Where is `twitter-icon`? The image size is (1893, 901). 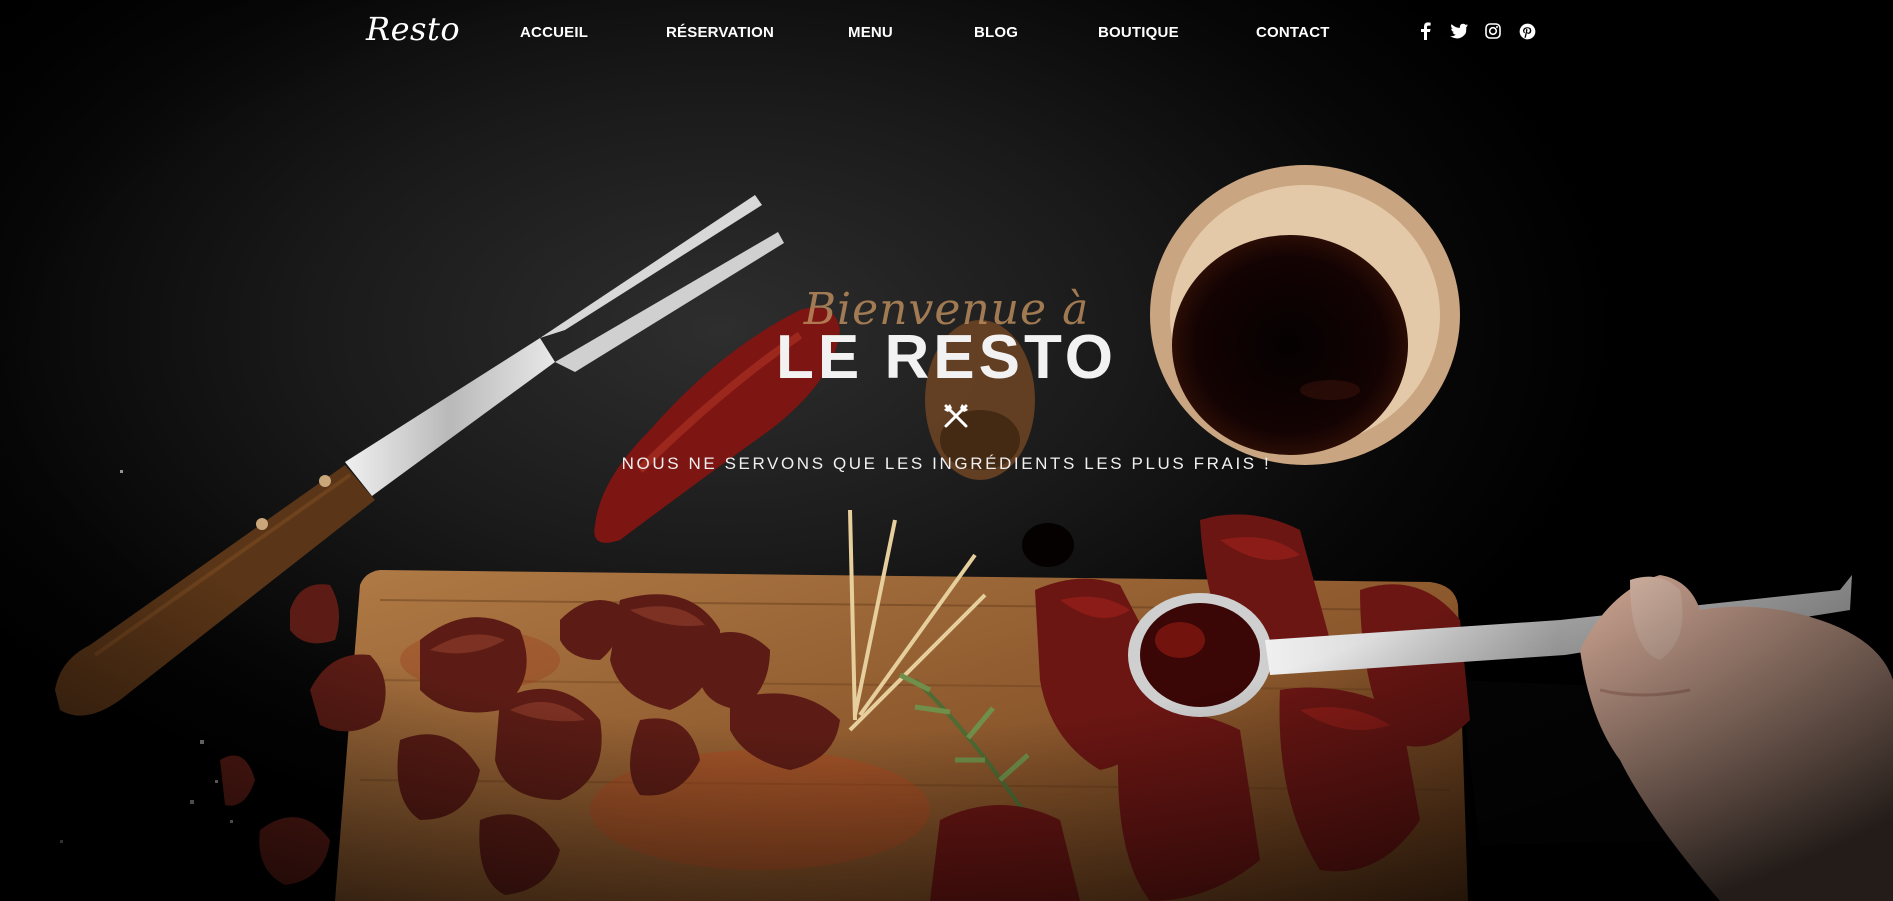 twitter-icon is located at coordinates (1459, 31).